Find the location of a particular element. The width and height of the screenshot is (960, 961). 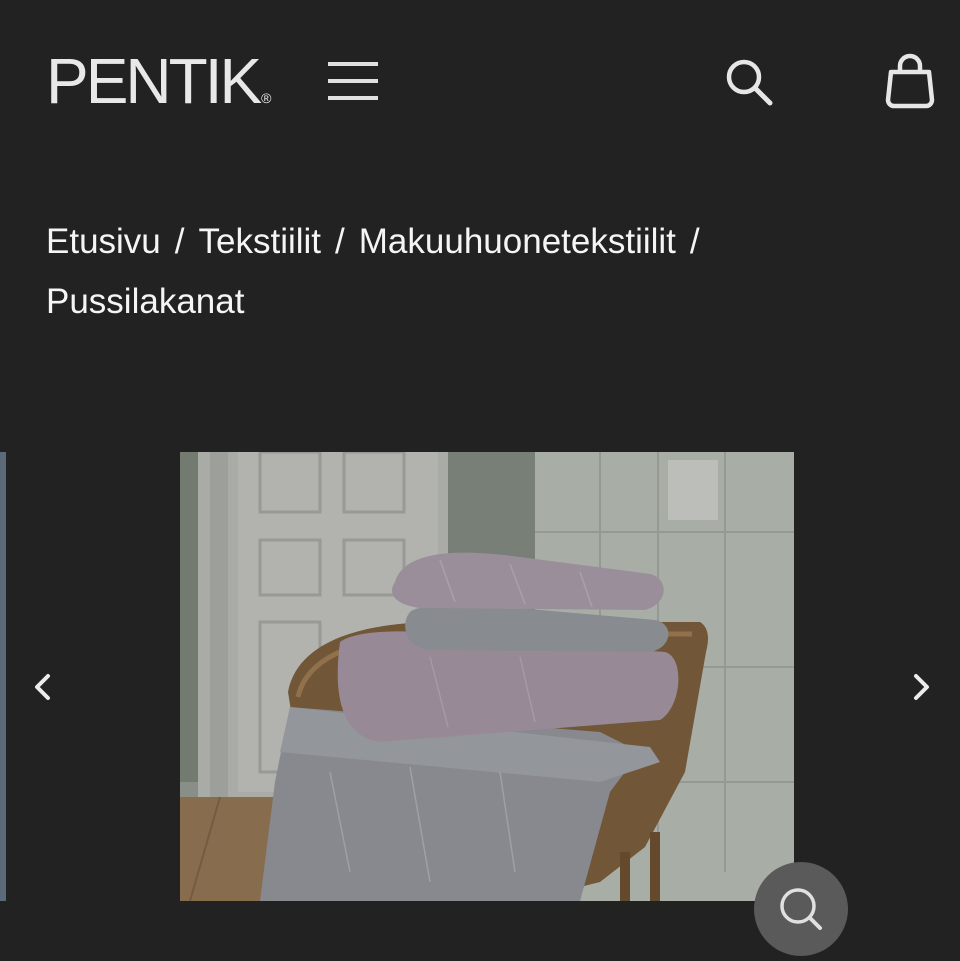

shopping-bag-icon is located at coordinates (910, 81).